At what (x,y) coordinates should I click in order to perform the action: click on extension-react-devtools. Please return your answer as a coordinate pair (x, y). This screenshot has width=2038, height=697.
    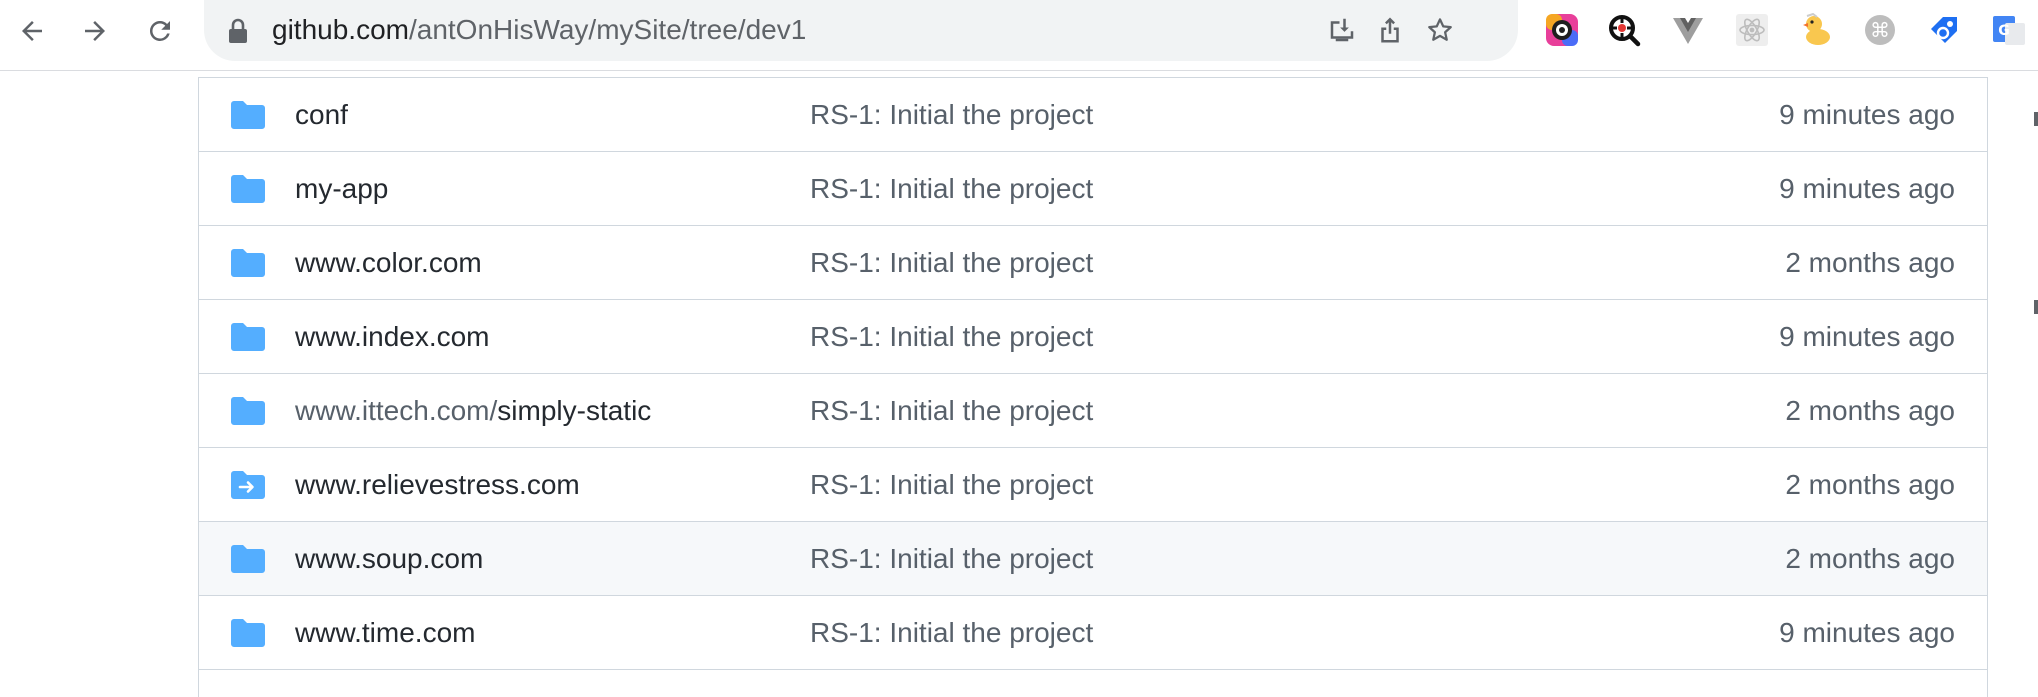
    Looking at the image, I should click on (1752, 30).